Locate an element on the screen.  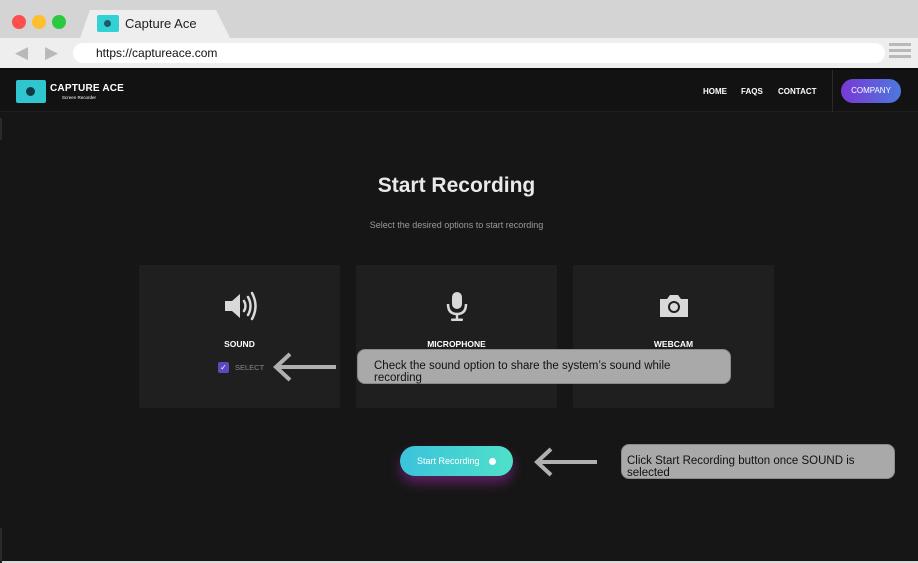
browser-menu-icon is located at coordinates (900, 52).